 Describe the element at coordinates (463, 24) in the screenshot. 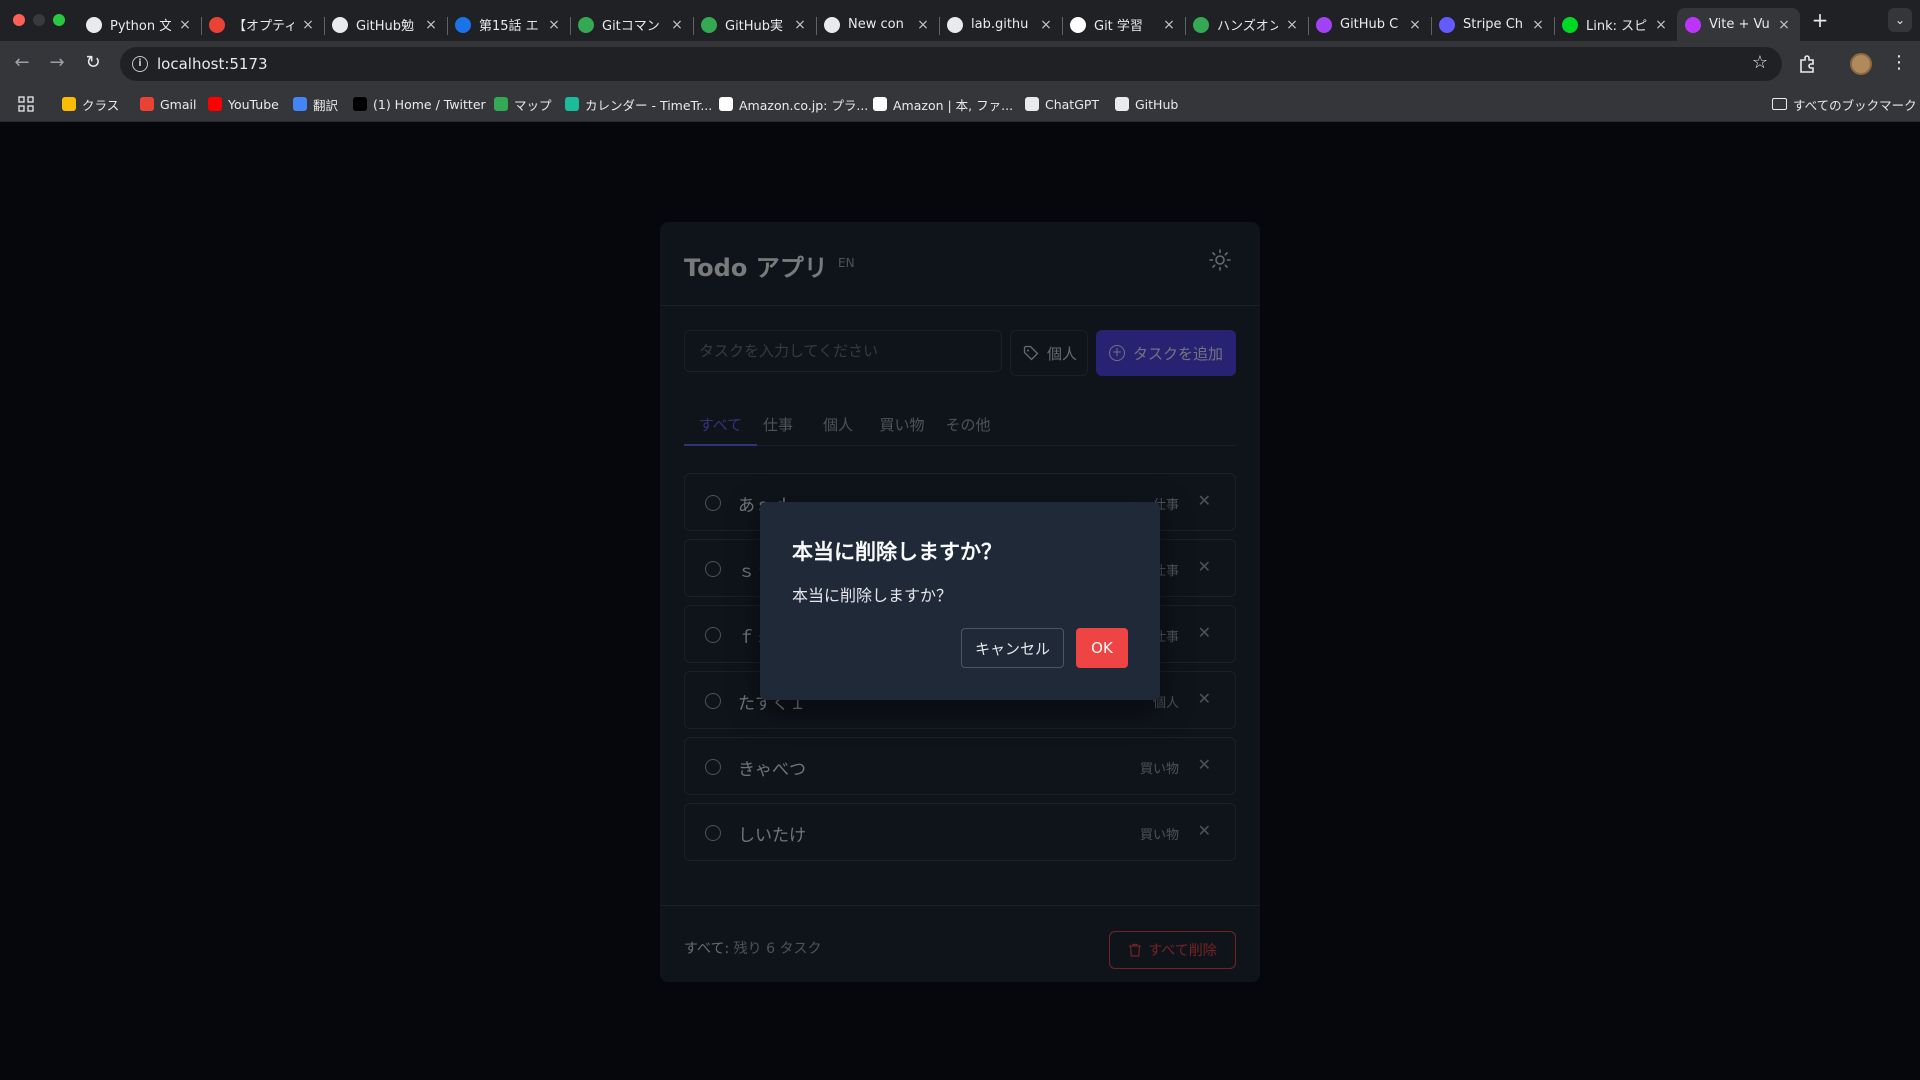

I see `it-icon` at that location.